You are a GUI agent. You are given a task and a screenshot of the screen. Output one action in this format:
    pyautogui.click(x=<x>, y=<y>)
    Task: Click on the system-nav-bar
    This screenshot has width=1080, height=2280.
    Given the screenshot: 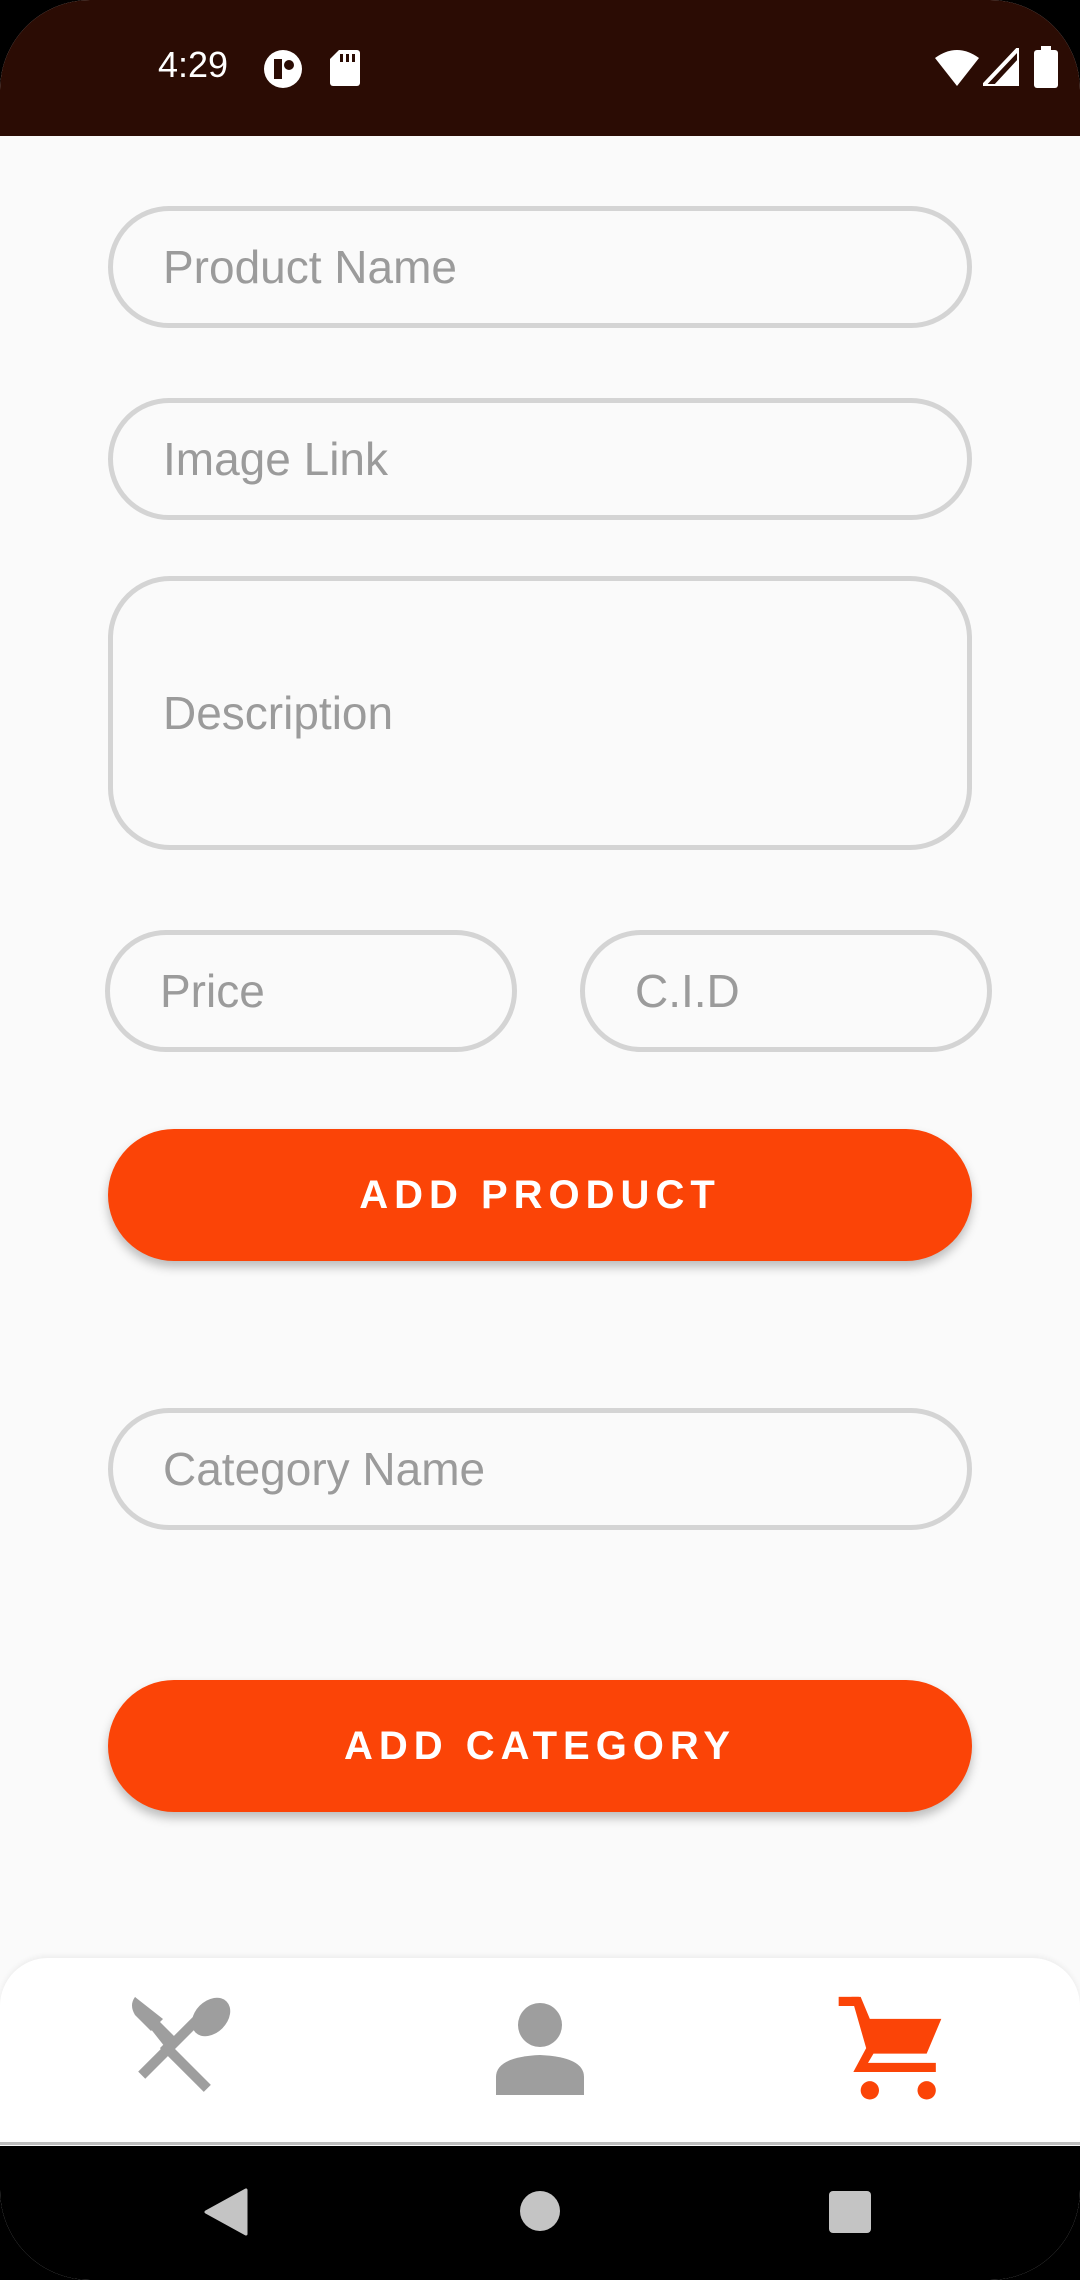 What is the action you would take?
    pyautogui.click(x=540, y=2213)
    